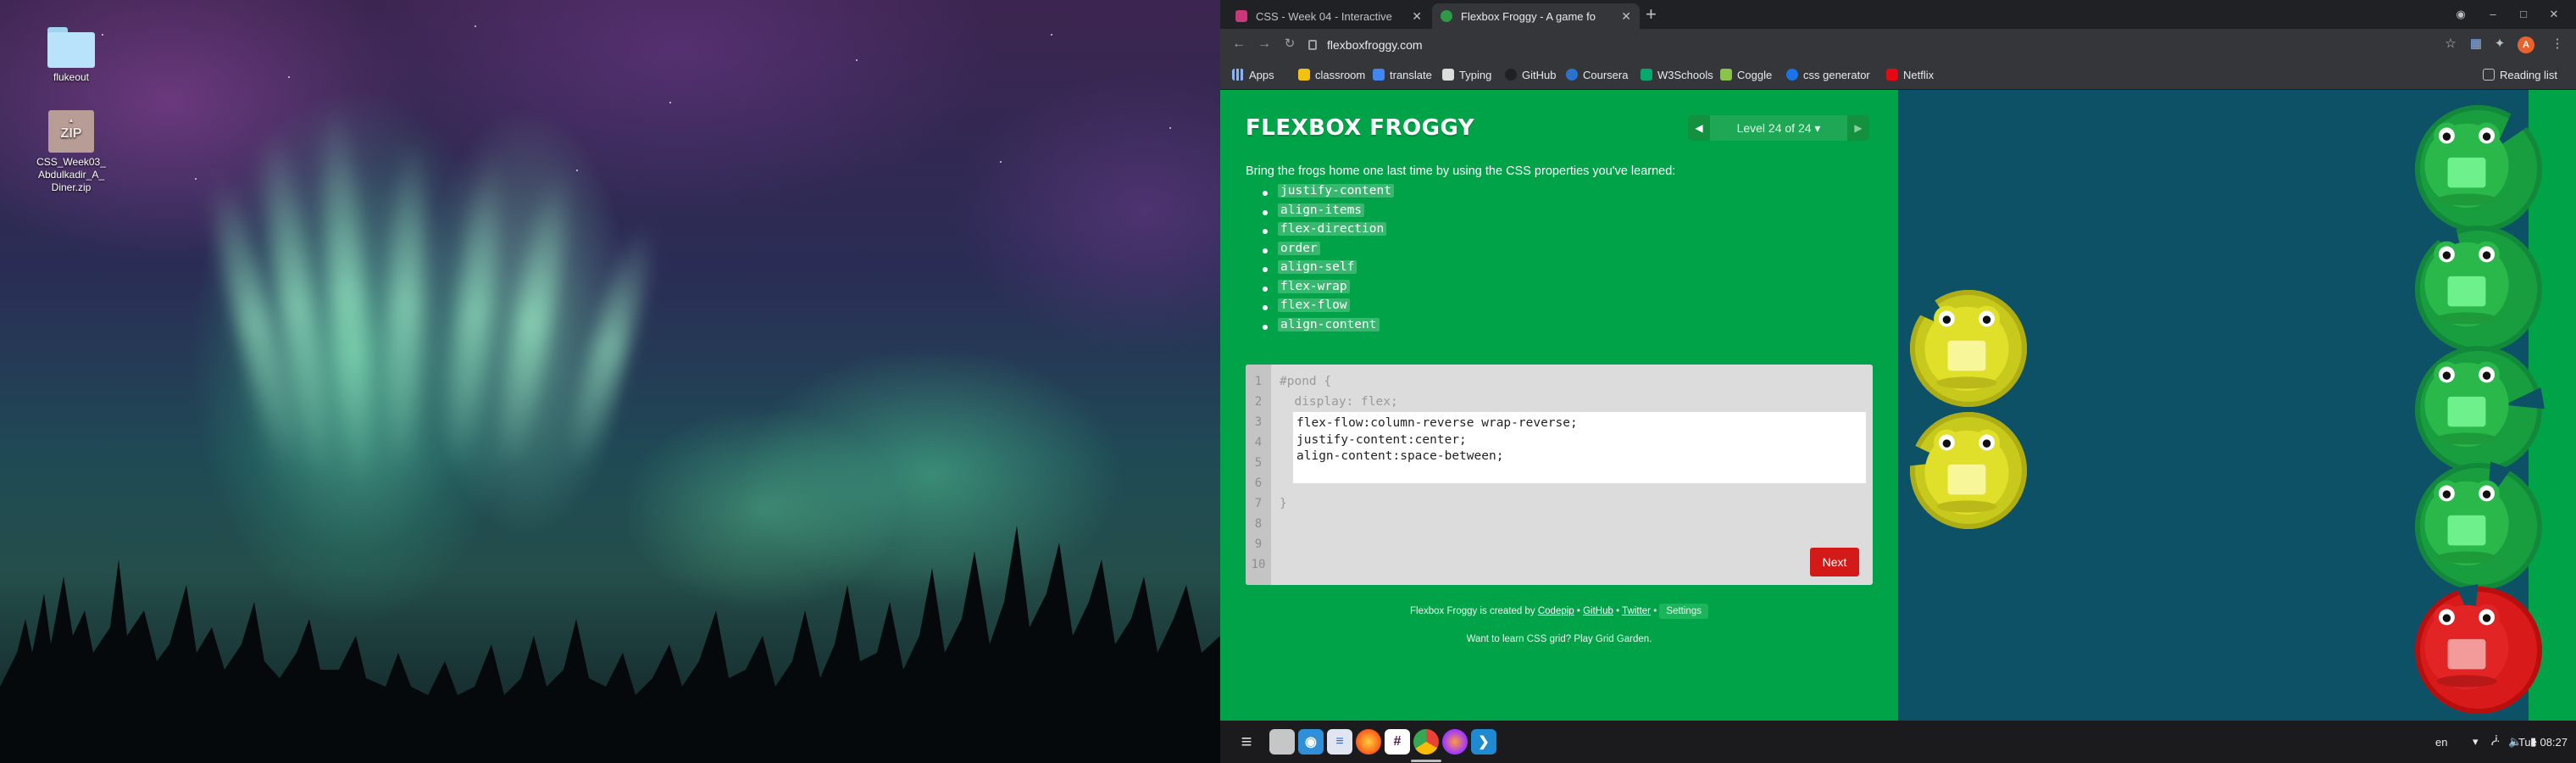 The height and width of the screenshot is (763, 2576). Describe the element at coordinates (1327, 327) in the screenshot. I see `list-item: align-content` at that location.